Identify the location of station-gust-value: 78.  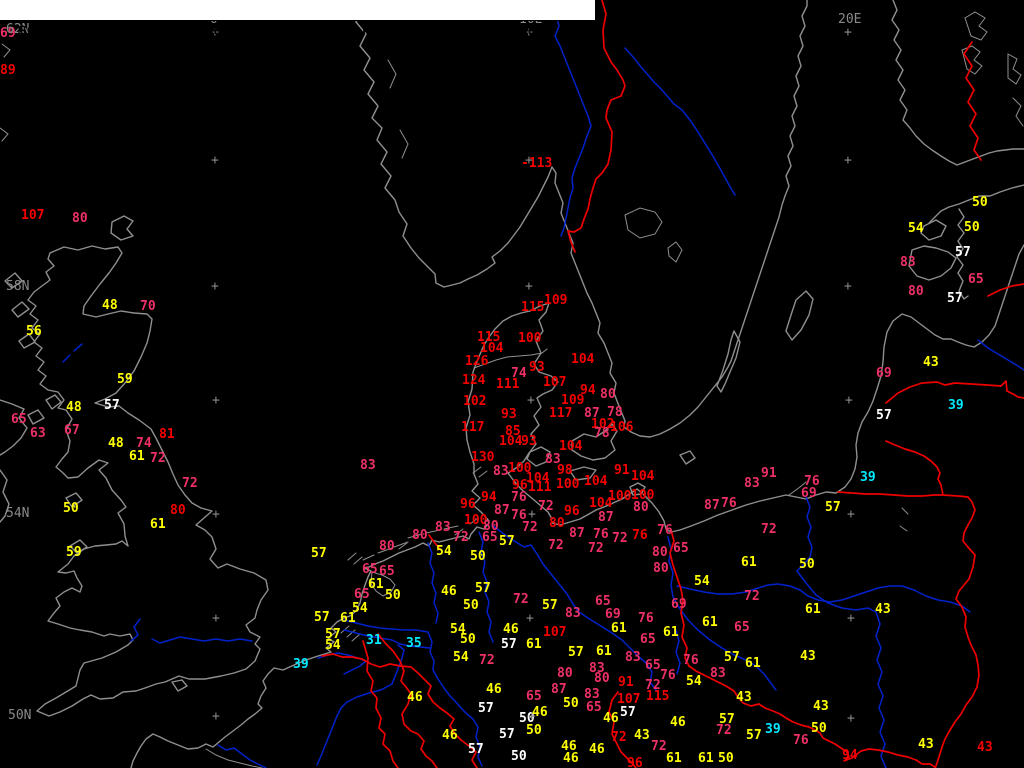
(602, 433).